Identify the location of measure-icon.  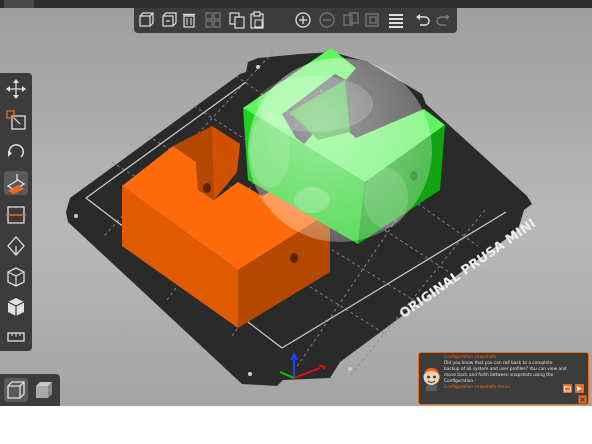
(16, 337).